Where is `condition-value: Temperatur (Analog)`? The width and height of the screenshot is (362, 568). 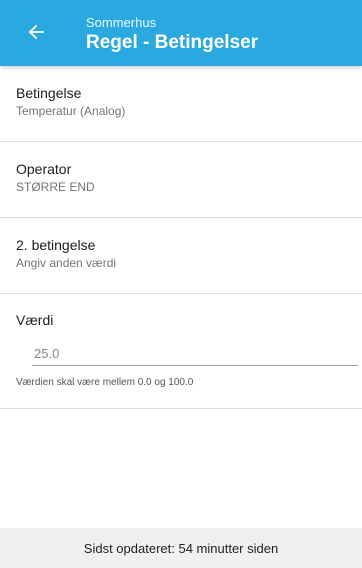 condition-value: Temperatur (Analog) is located at coordinates (71, 111).